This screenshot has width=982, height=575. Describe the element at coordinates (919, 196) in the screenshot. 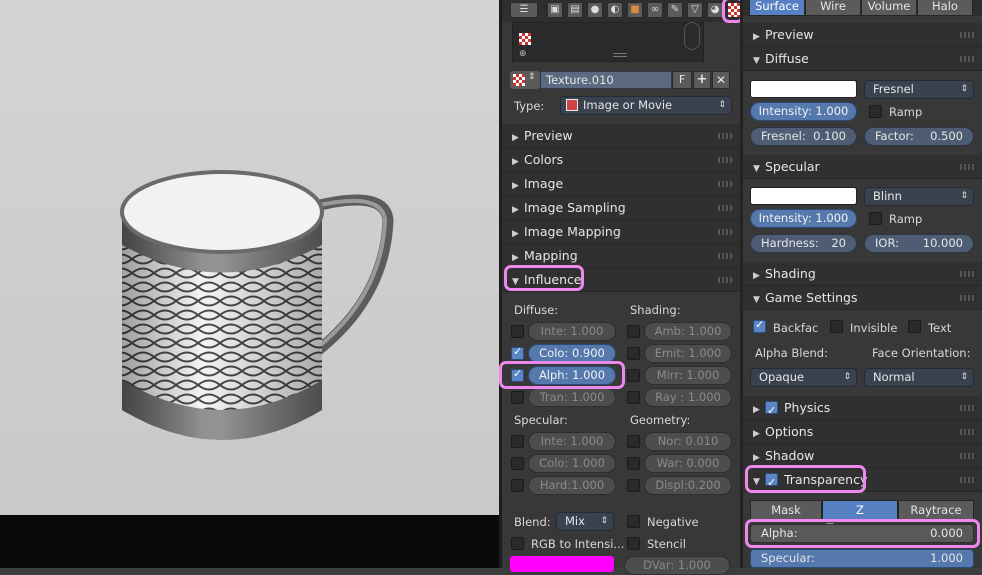

I see `specular-shader-select: Blinn ⇕` at that location.